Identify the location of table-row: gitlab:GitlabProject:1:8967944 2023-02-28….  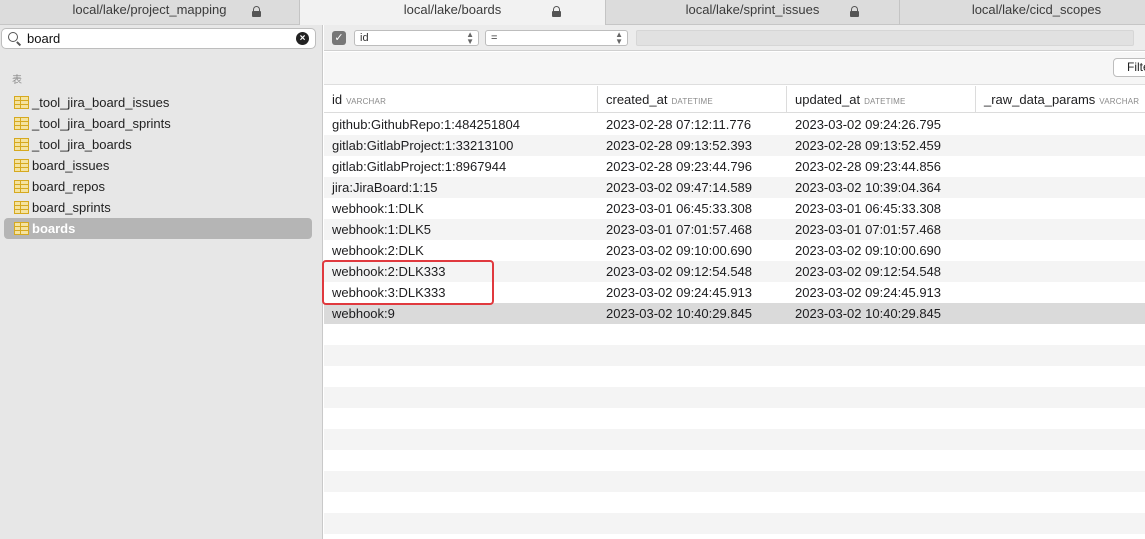
(734, 166).